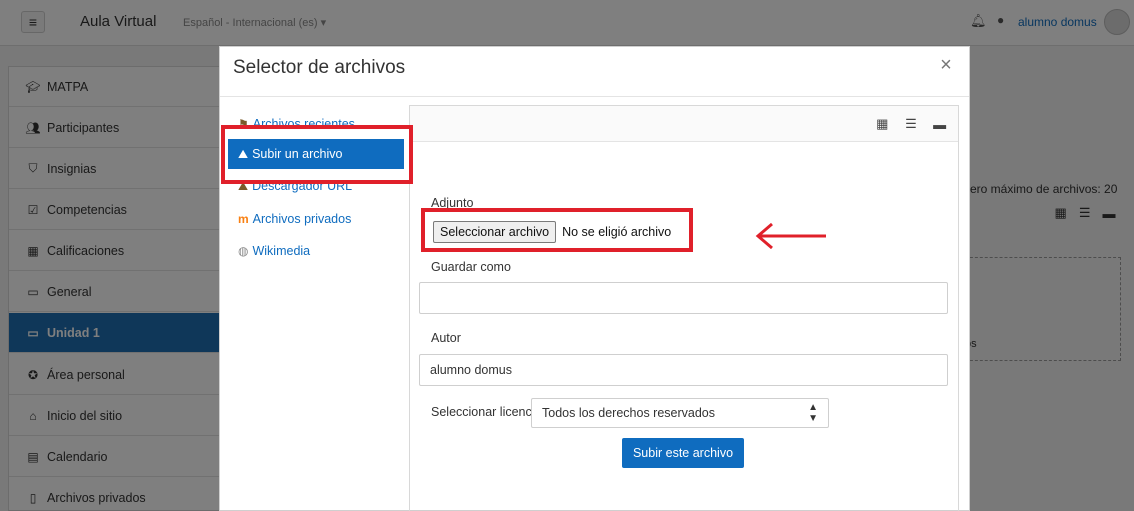  What do you see at coordinates (594, 72) in the screenshot?
I see `dialog-header: Selector de archivos ×` at bounding box center [594, 72].